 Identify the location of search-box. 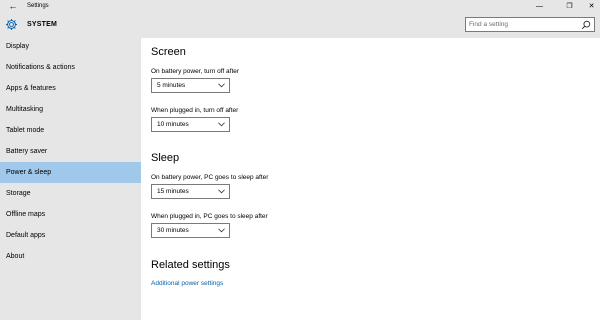
(530, 24).